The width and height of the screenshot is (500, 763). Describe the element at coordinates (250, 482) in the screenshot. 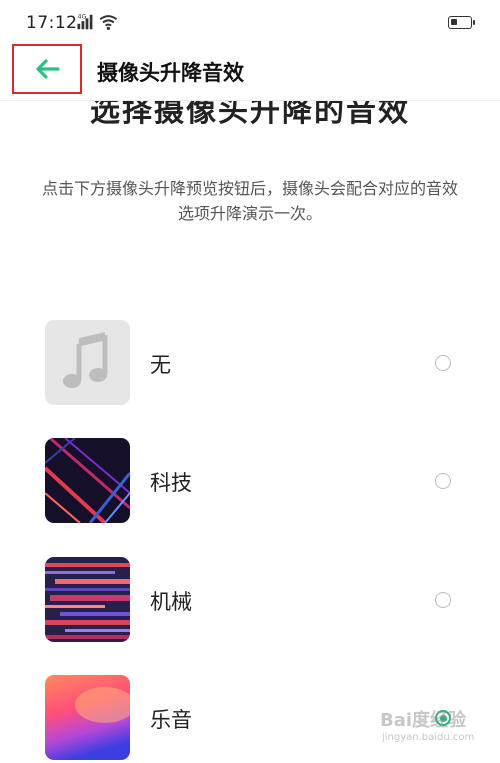

I see `option-tech: 科技` at that location.